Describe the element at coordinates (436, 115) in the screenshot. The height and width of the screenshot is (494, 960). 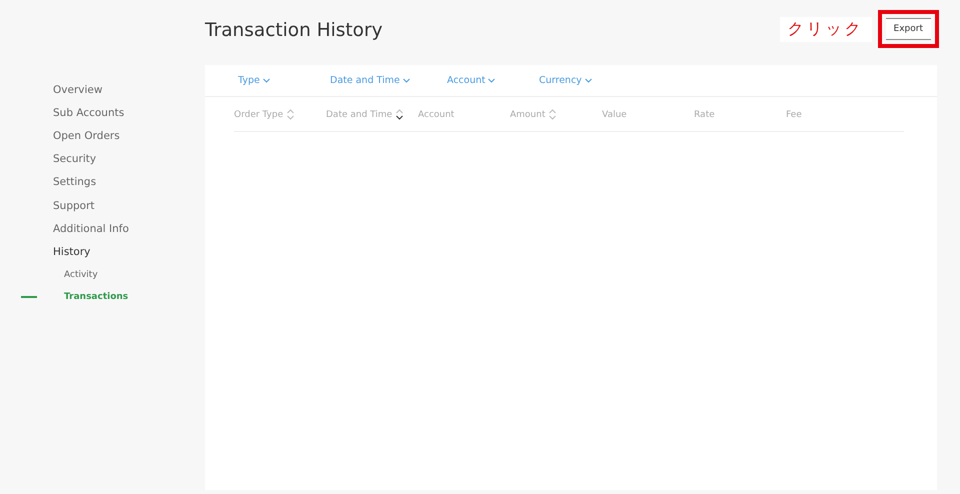
I see `column-header: Account` at that location.